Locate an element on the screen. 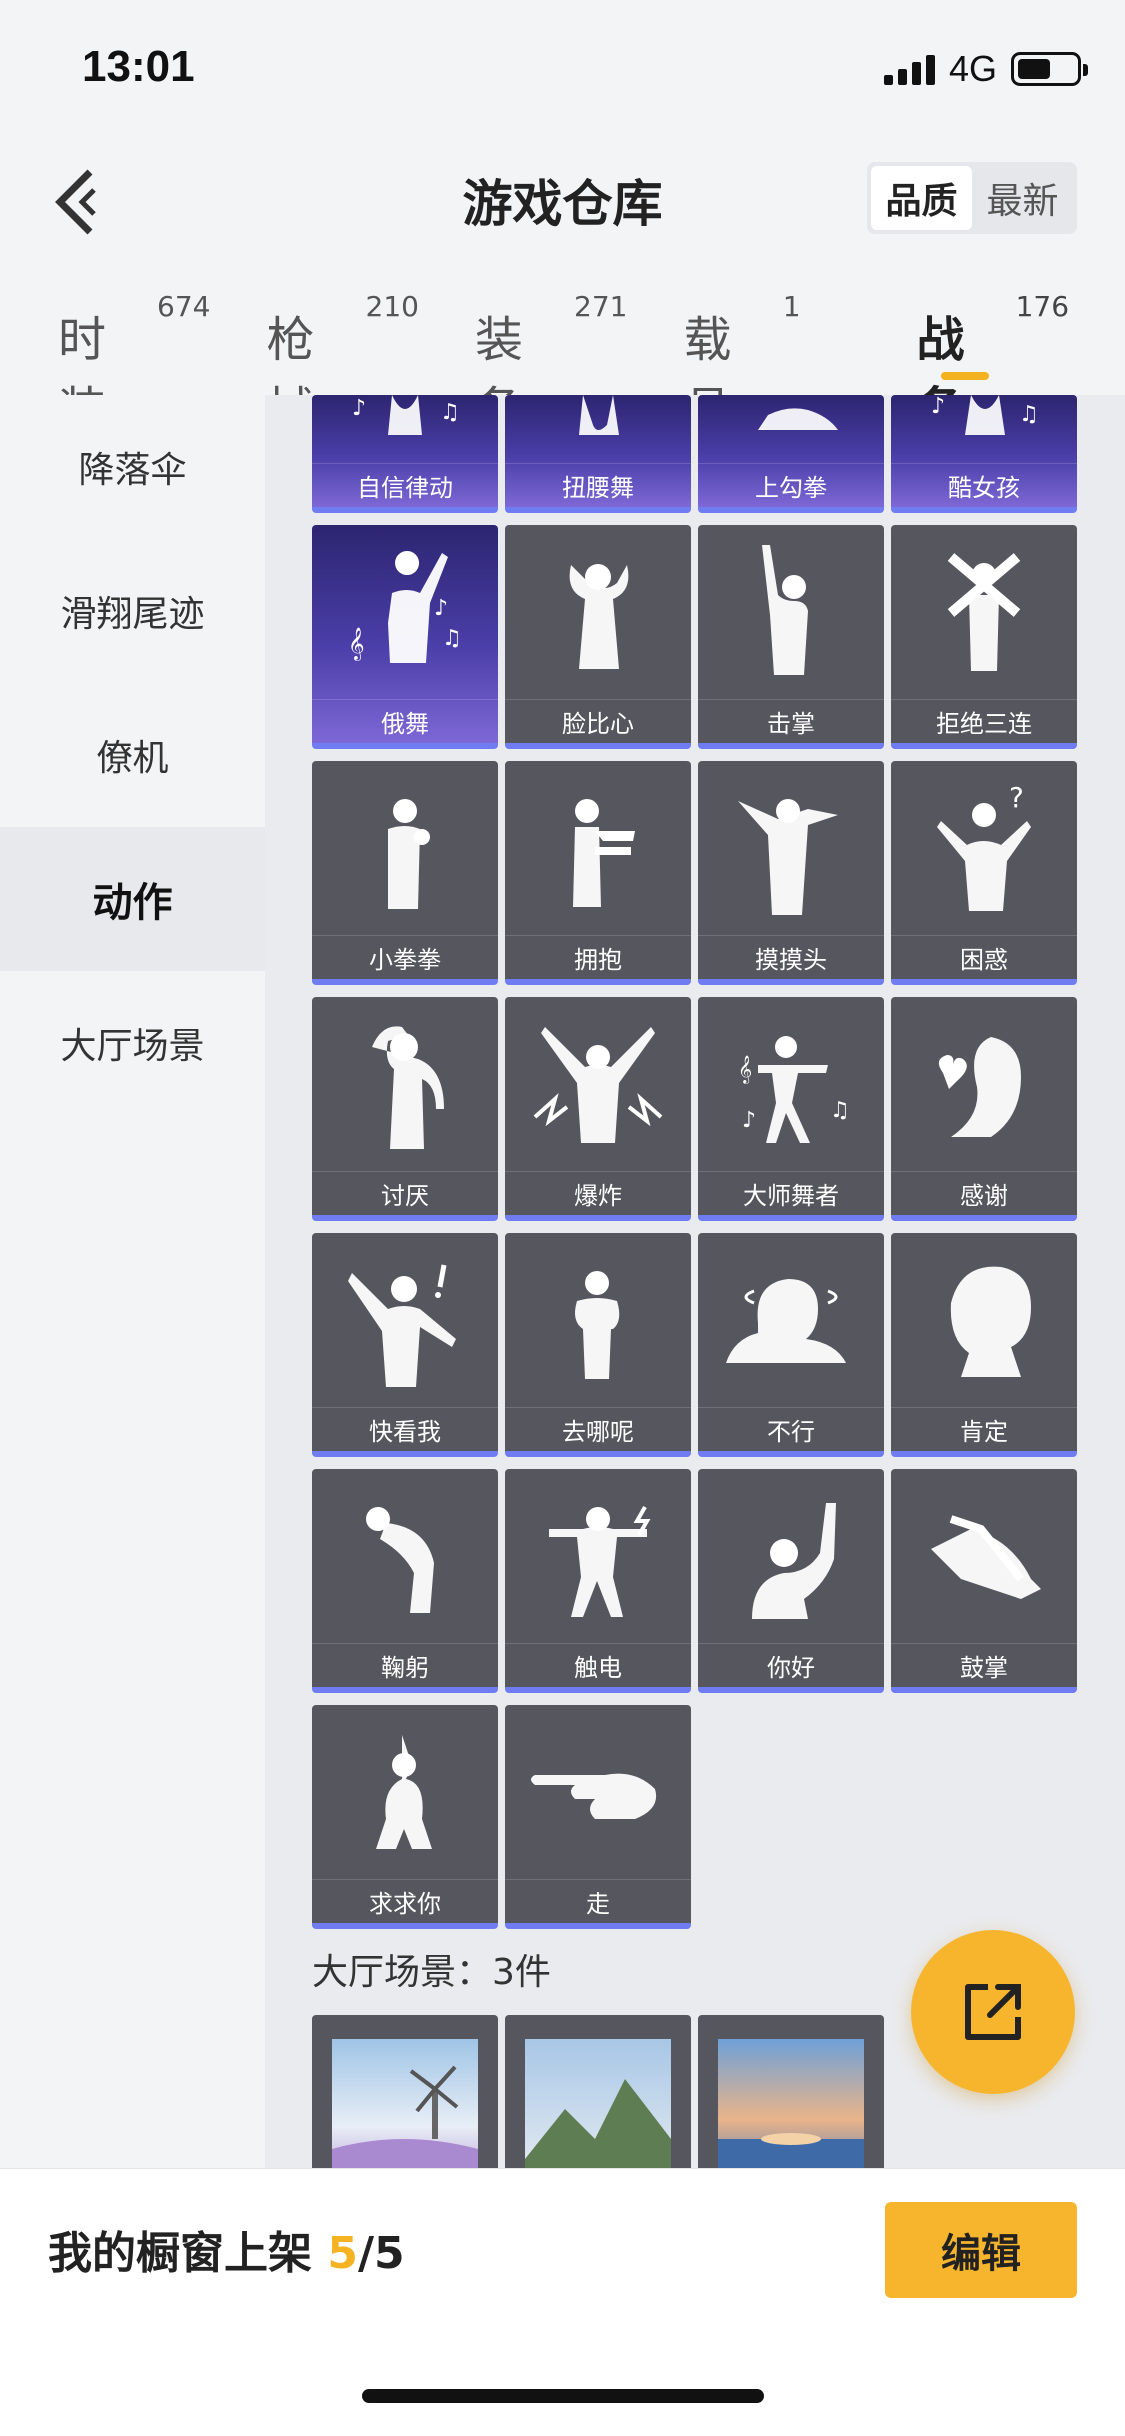 This screenshot has width=1125, height=2436. action-card: 拒绝三连 is located at coordinates (984, 637).